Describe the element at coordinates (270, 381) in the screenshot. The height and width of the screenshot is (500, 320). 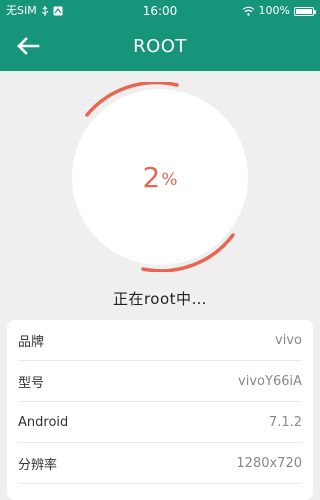
I see `info-value: vivoY66iA` at that location.